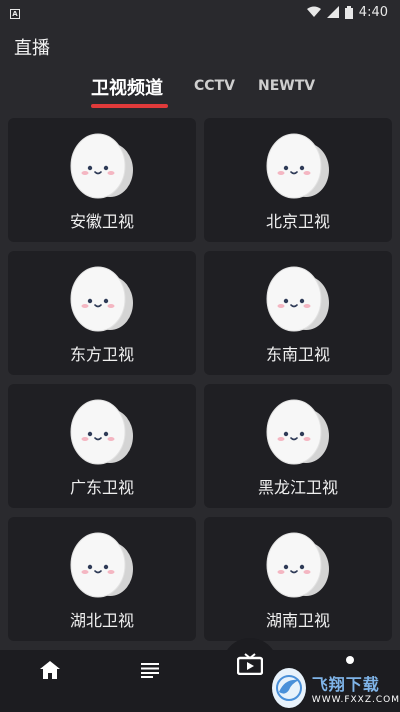 The width and height of the screenshot is (400, 712). Describe the element at coordinates (214, 86) in the screenshot. I see `tab-cctv: CCTV` at that location.